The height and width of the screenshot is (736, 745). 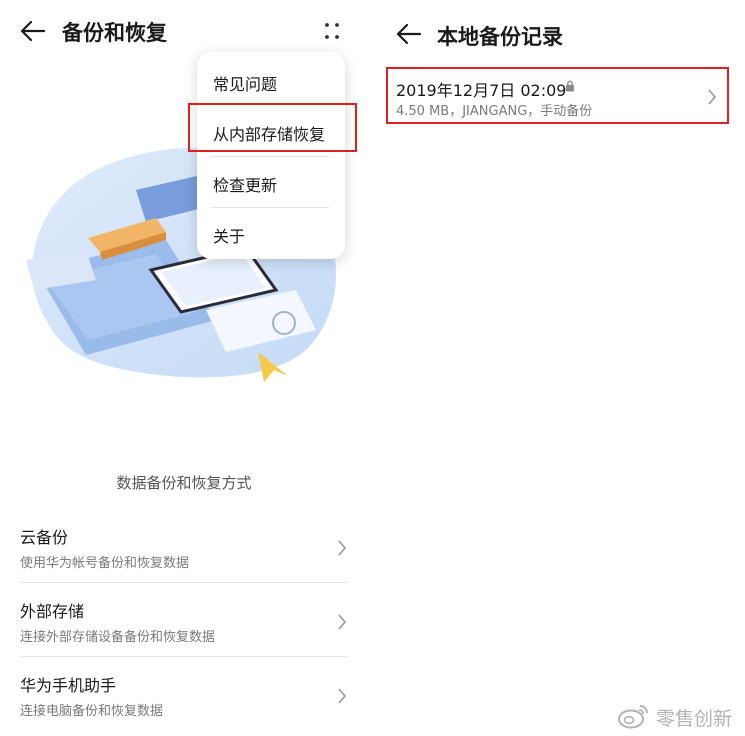 I want to click on highlight-box-record, so click(x=557, y=95).